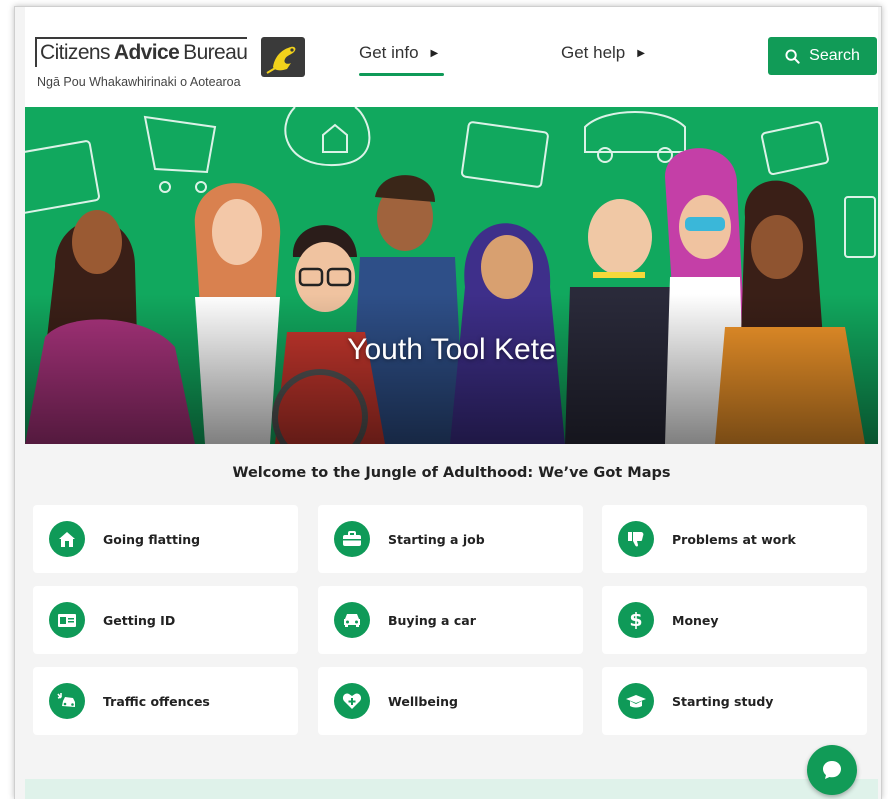  I want to click on topic-card-starting-study: Starting study, so click(734, 701).